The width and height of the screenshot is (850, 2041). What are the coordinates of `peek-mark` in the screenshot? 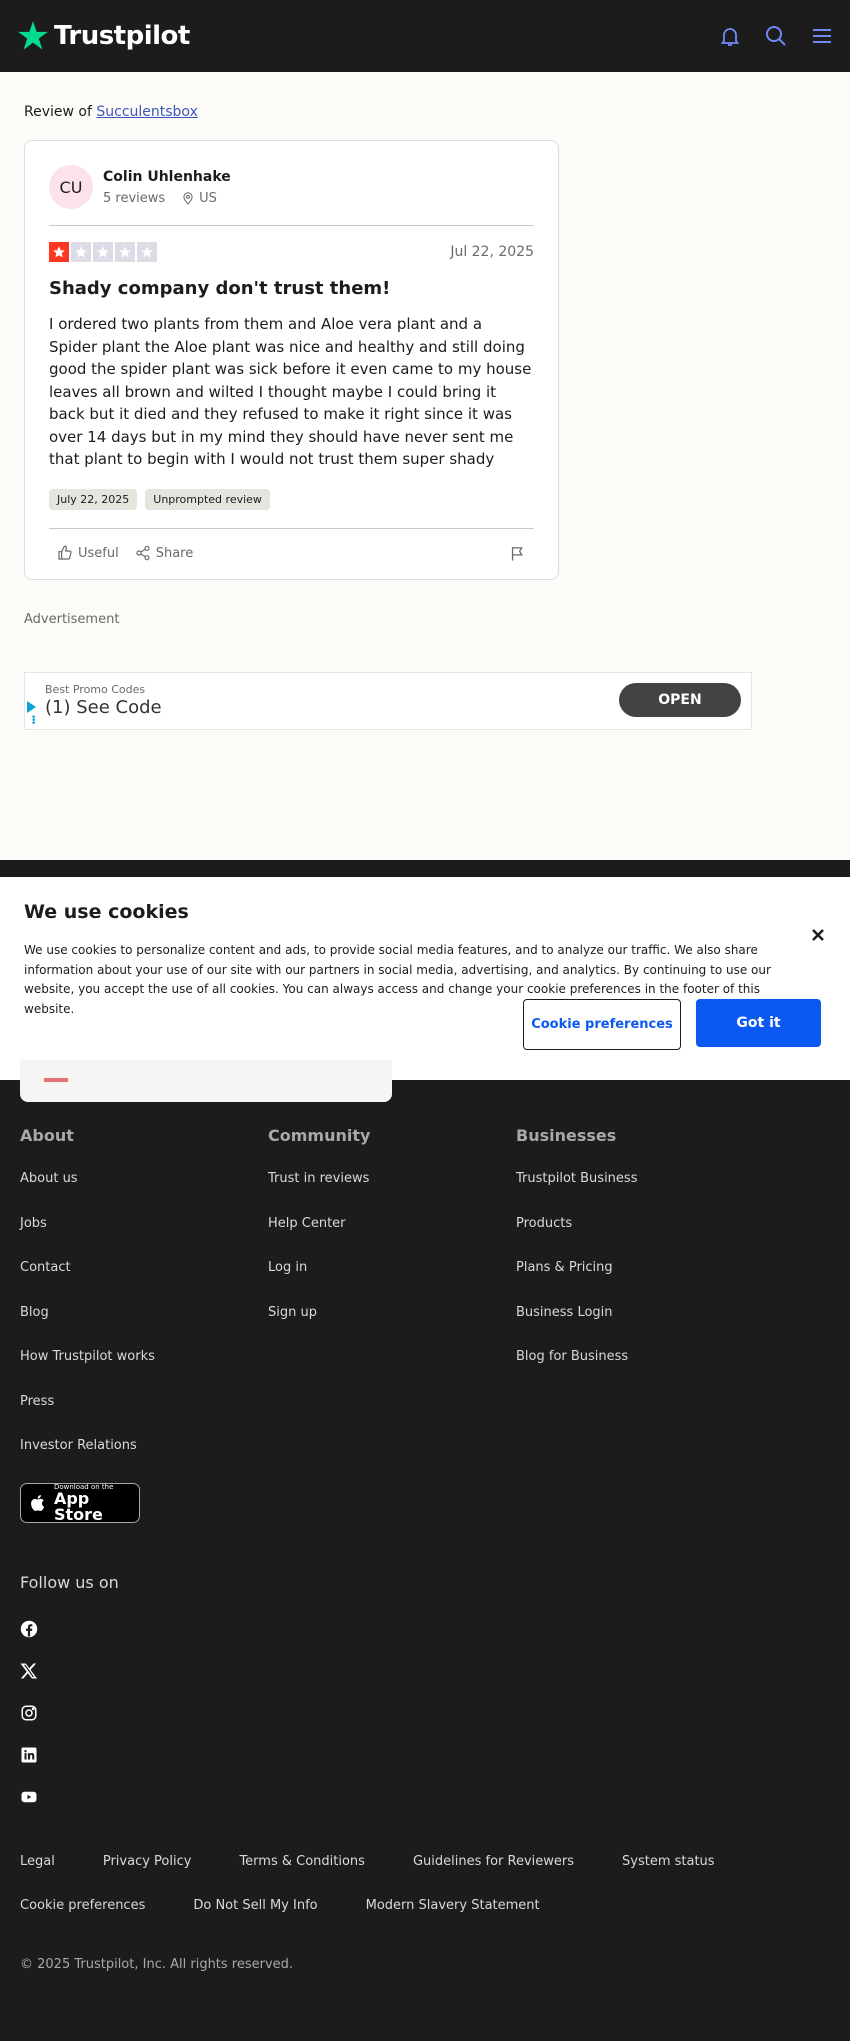 It's located at (56, 1080).